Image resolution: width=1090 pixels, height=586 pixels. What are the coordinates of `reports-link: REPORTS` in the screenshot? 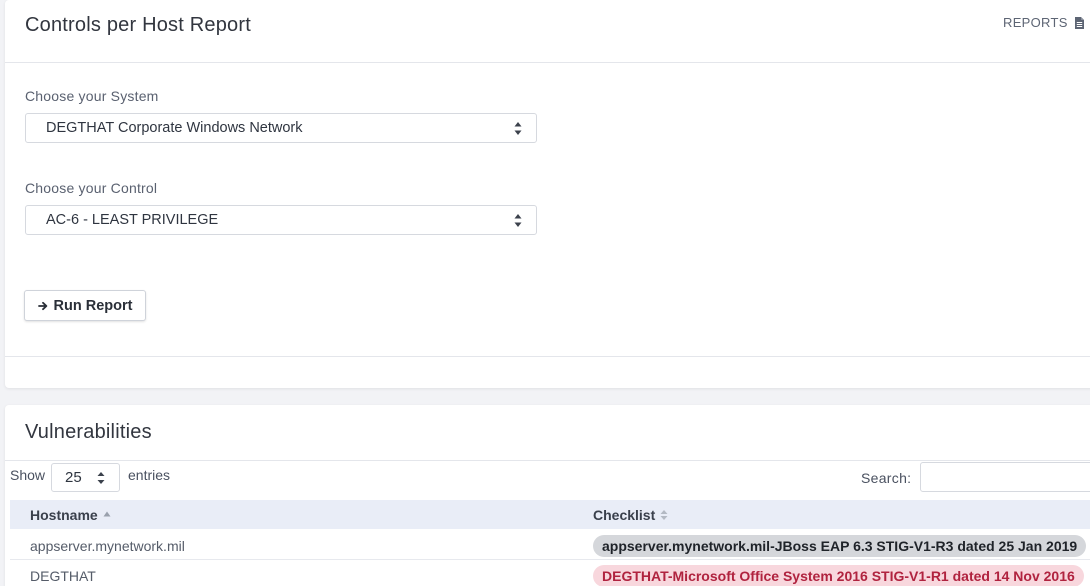 It's located at (1043, 22).